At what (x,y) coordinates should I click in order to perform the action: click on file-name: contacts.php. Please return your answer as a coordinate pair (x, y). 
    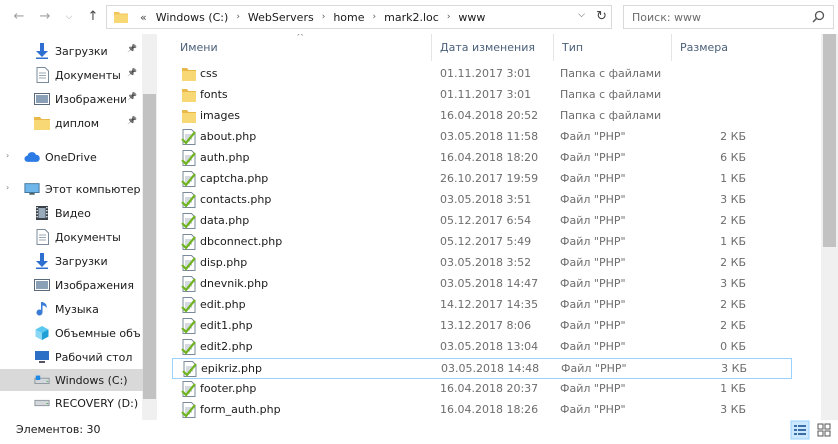
    Looking at the image, I should click on (236, 199).